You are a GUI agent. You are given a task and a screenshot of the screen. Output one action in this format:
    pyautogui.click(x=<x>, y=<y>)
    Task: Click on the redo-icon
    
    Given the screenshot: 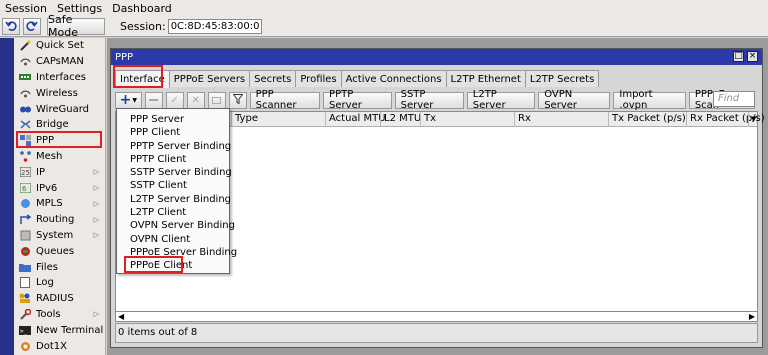 What is the action you would take?
    pyautogui.click(x=32, y=26)
    